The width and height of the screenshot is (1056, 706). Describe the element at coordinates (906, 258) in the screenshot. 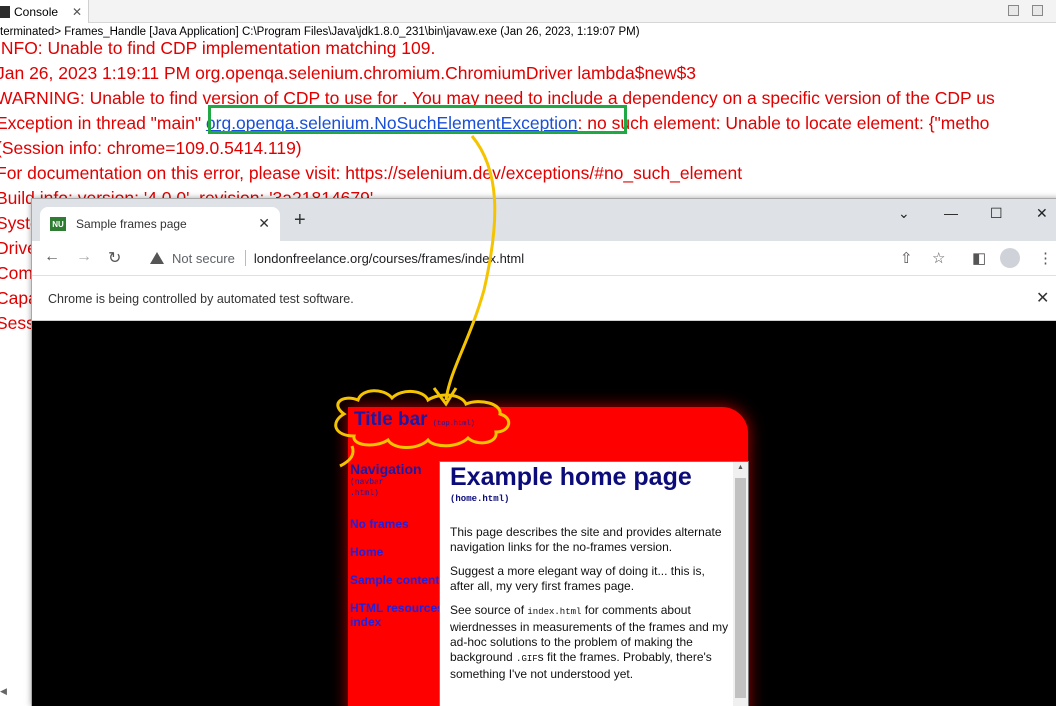

I see `share-icon: ⇧` at that location.